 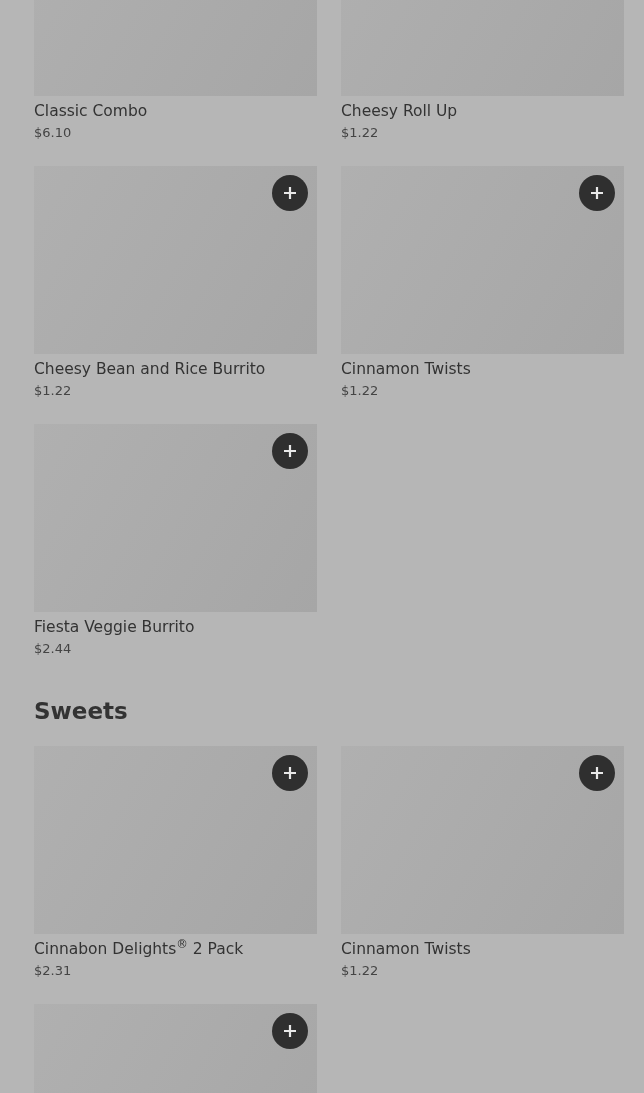 What do you see at coordinates (53, 971) in the screenshot?
I see `item-price: $2.31` at bounding box center [53, 971].